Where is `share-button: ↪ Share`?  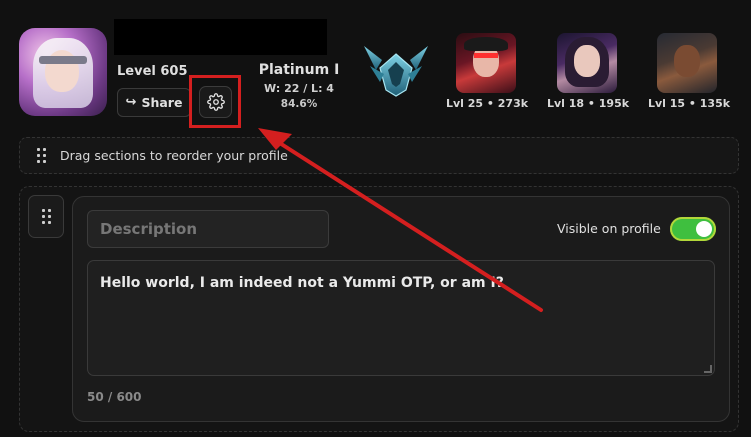
share-button: ↪ Share is located at coordinates (154, 102).